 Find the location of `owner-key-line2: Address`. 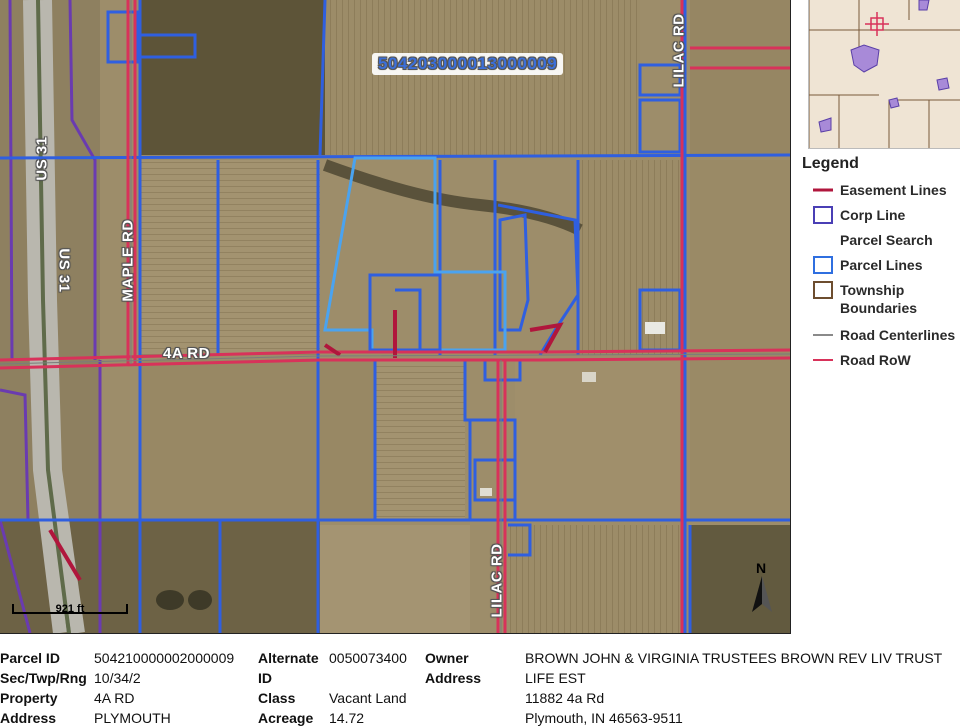

owner-key-line2: Address is located at coordinates (453, 678).